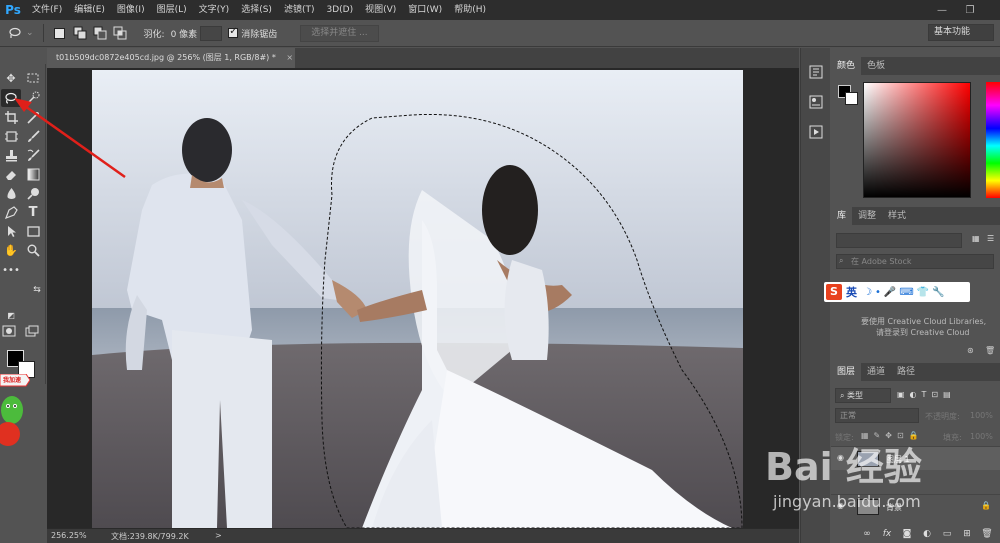 The width and height of the screenshot is (1000, 543). Describe the element at coordinates (892, 435) in the screenshot. I see `lock-icons: ▦✎✥⊡🔒` at that location.